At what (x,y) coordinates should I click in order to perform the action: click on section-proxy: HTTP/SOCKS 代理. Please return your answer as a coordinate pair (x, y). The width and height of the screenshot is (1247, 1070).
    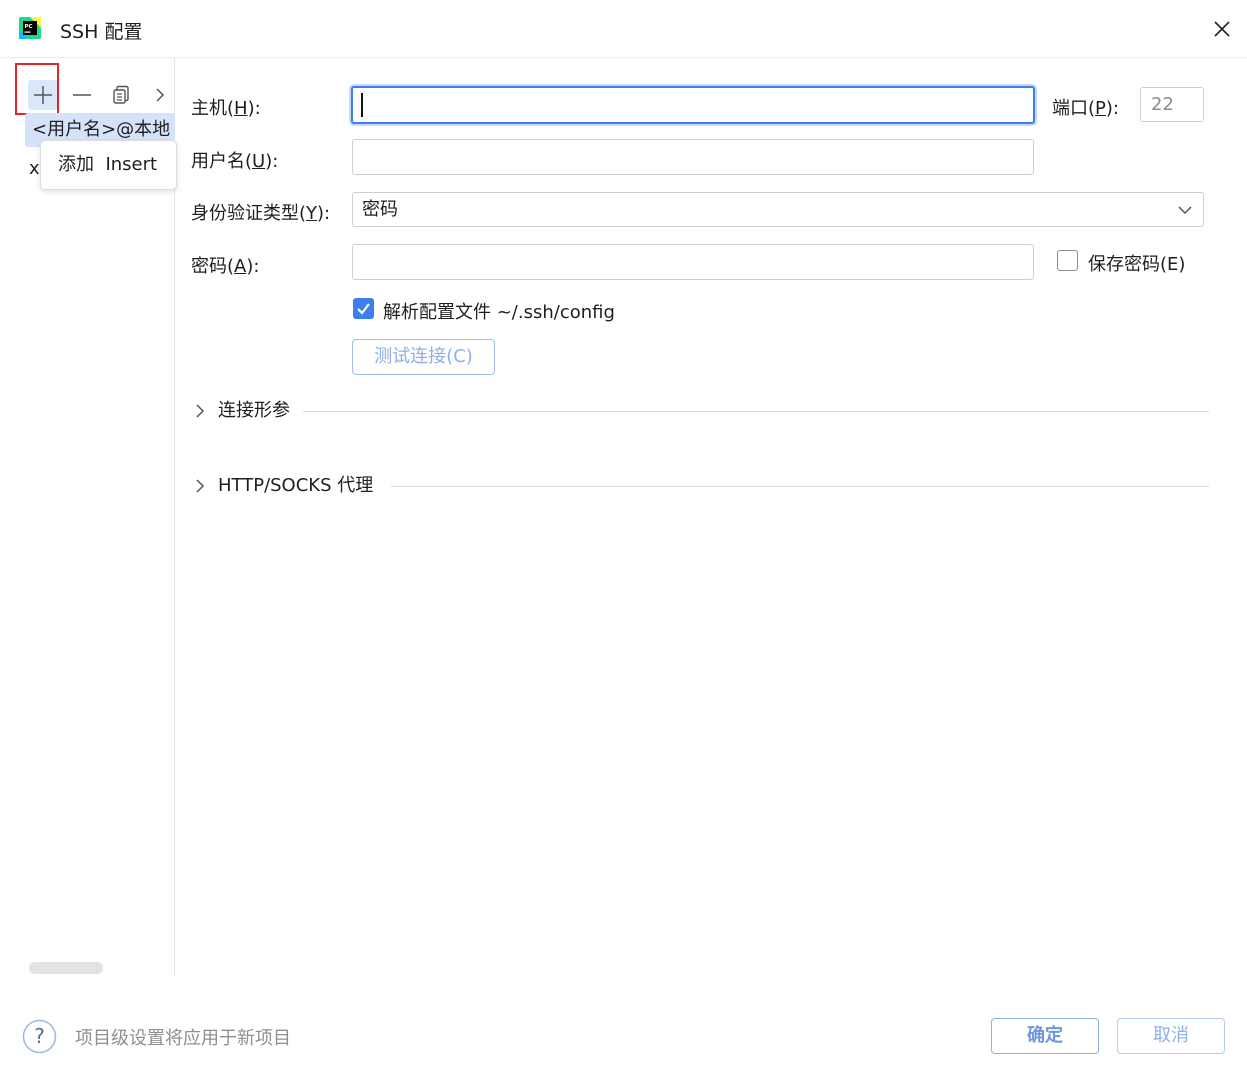
    Looking at the image, I should click on (701, 486).